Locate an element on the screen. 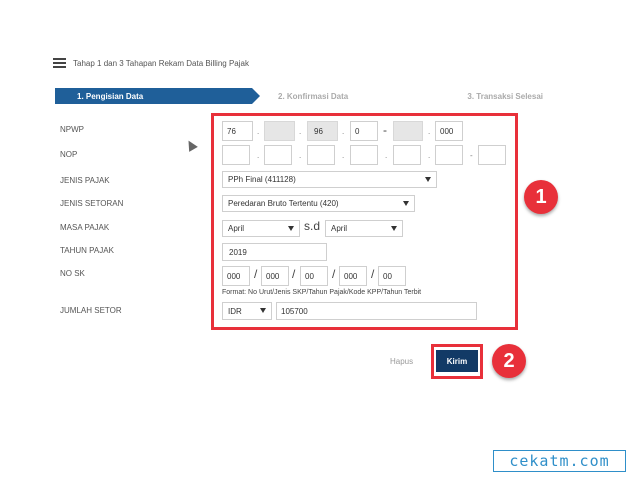 This screenshot has height=480, width=640. label-npwp: NPWP is located at coordinates (72, 129).